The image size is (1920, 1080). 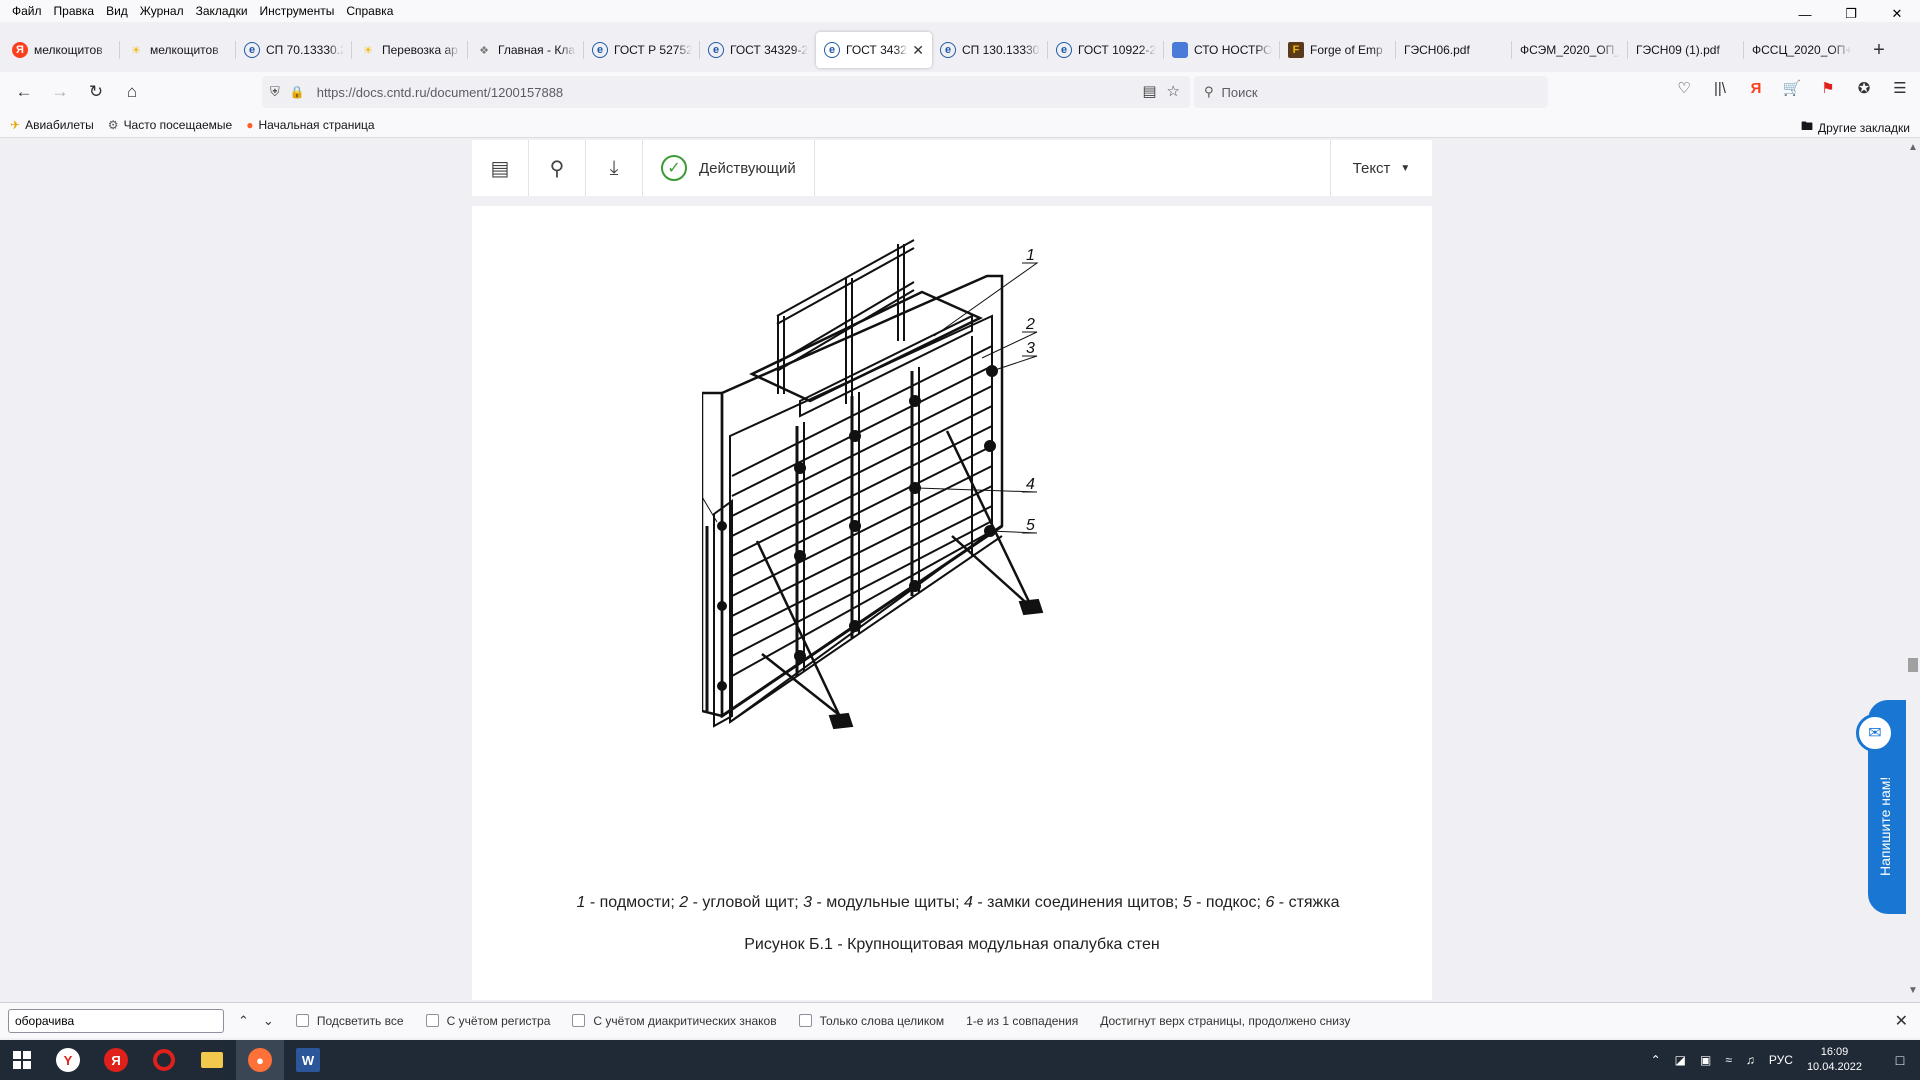 What do you see at coordinates (1897, 14) in the screenshot?
I see `close-window-button: ✕` at bounding box center [1897, 14].